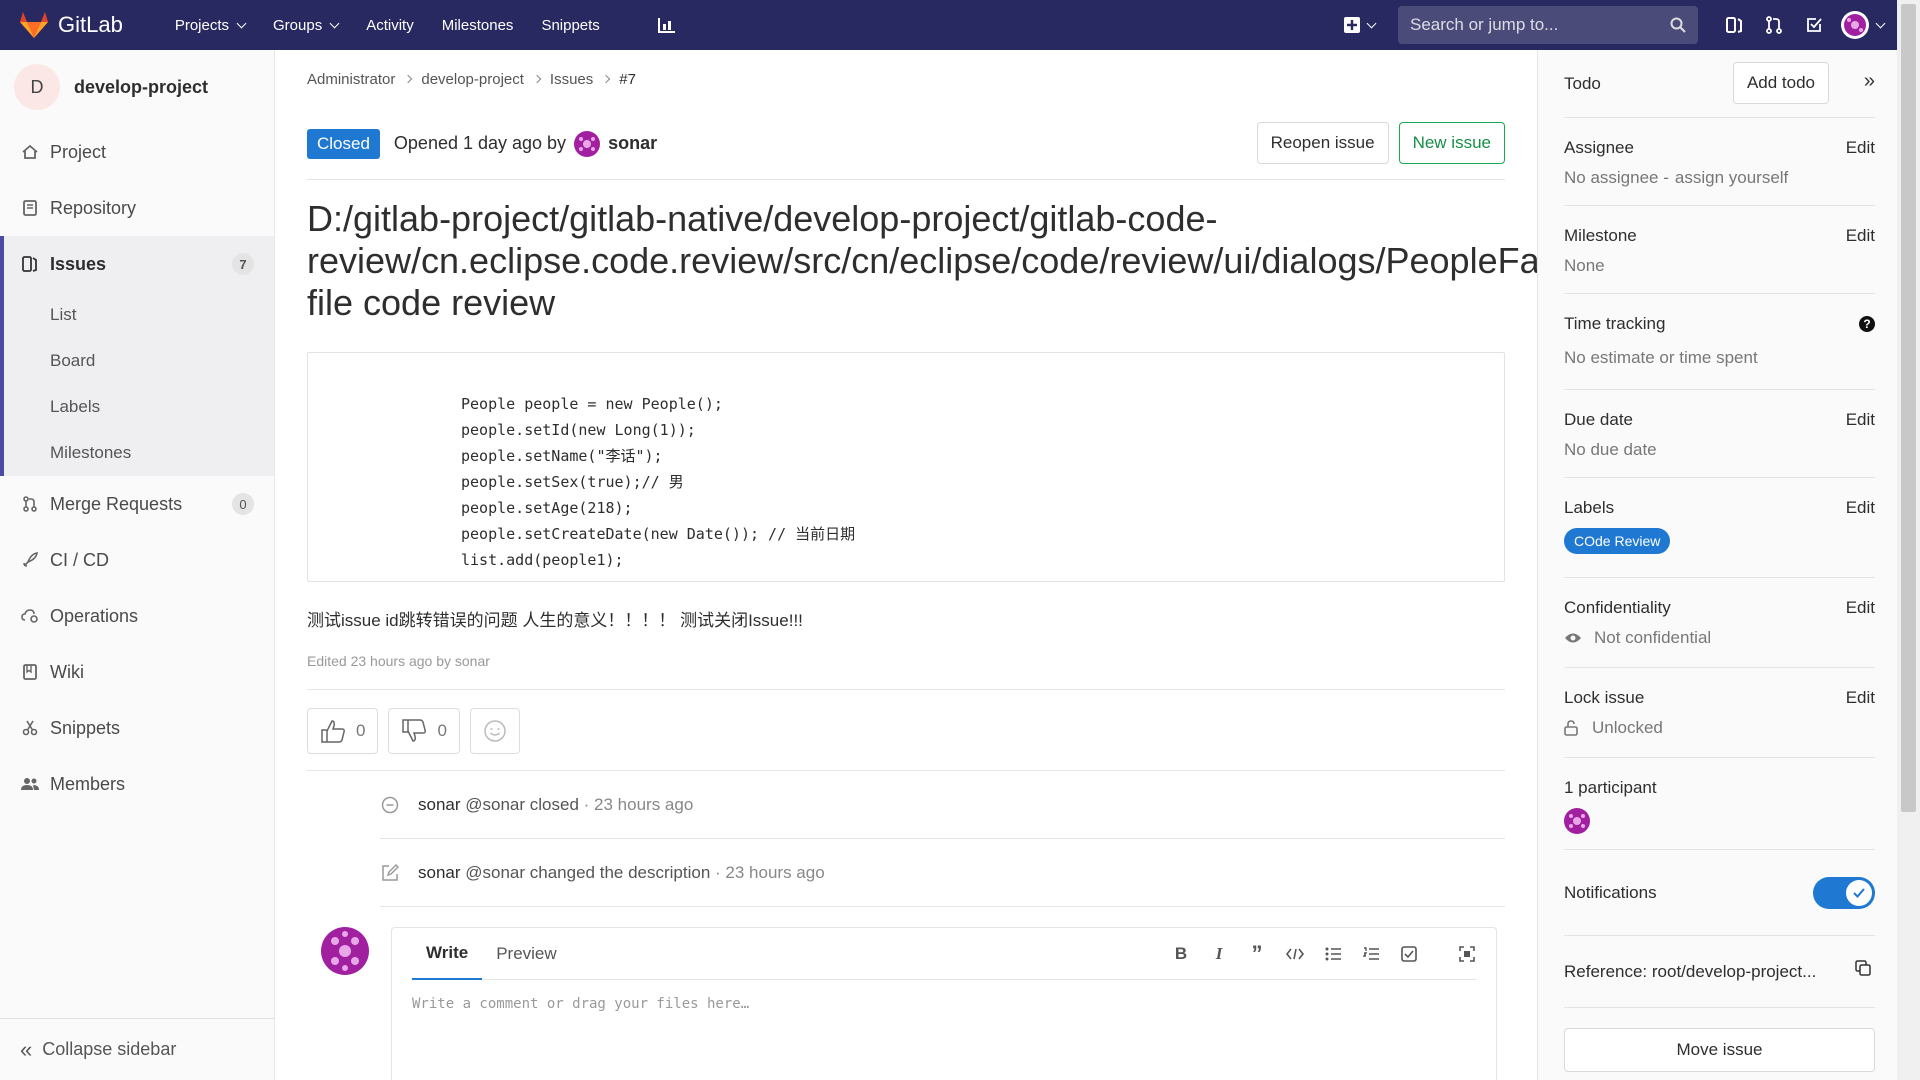  What do you see at coordinates (1731, 178) in the screenshot?
I see `assign-yourself-link: assign yourself` at bounding box center [1731, 178].